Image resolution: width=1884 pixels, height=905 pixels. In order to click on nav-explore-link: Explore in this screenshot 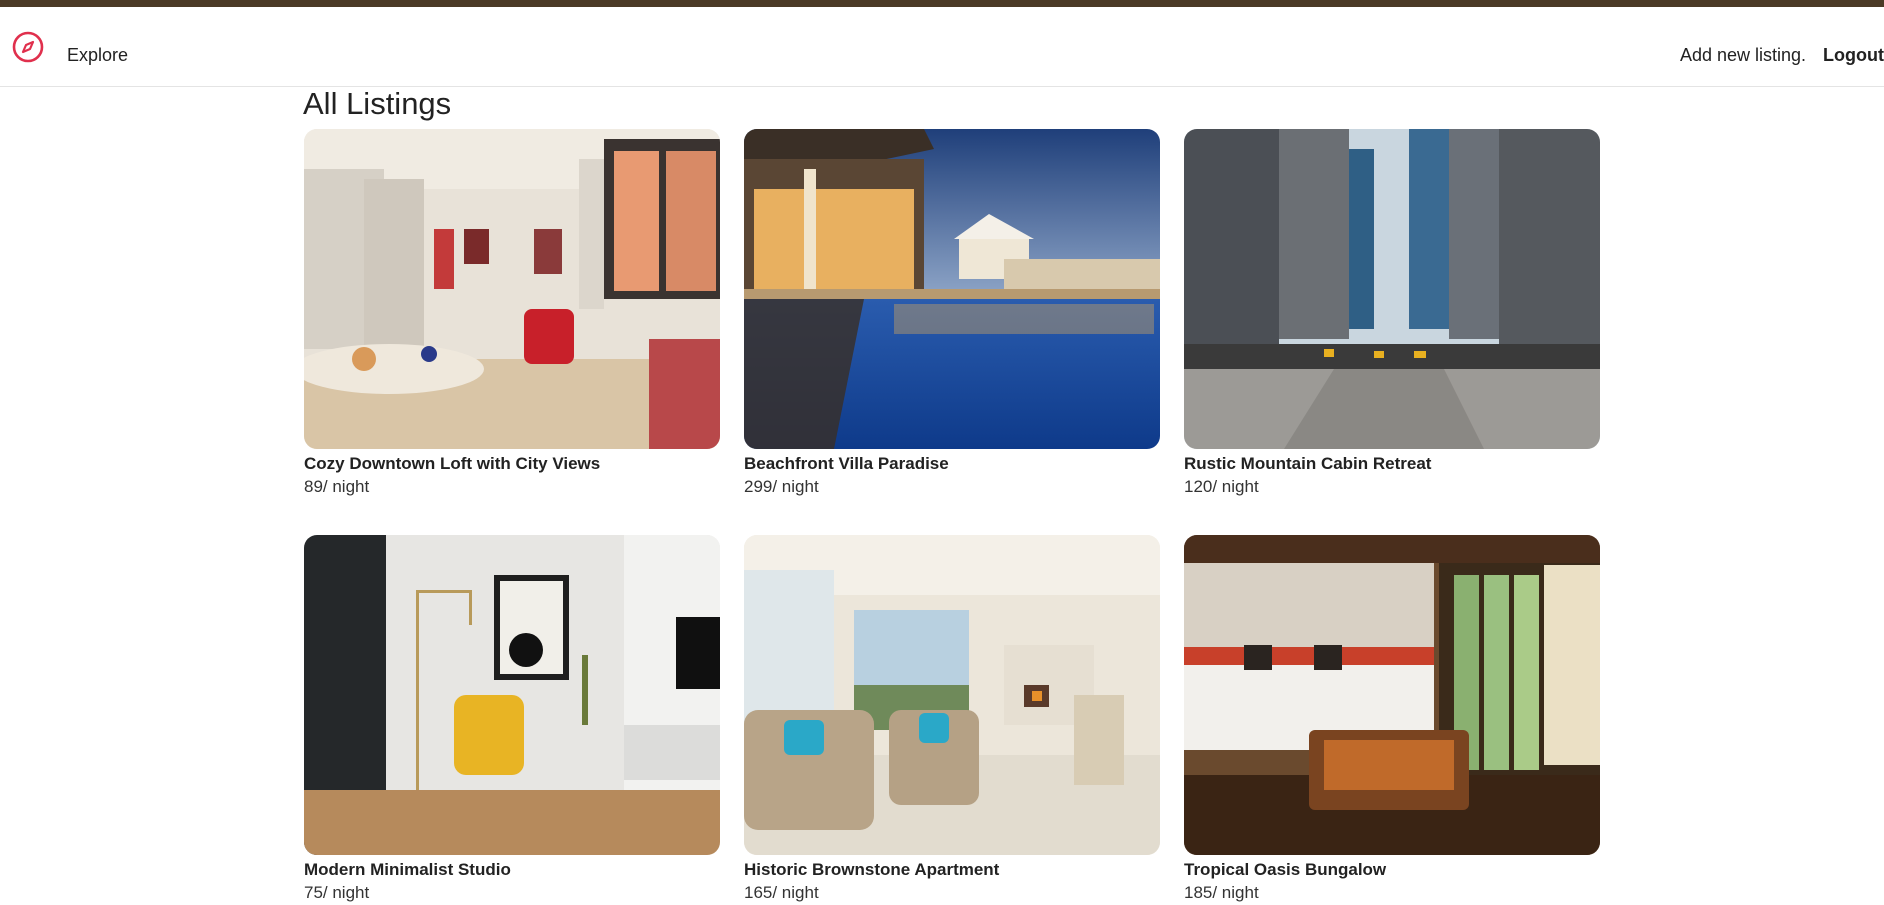, I will do `click(97, 55)`.